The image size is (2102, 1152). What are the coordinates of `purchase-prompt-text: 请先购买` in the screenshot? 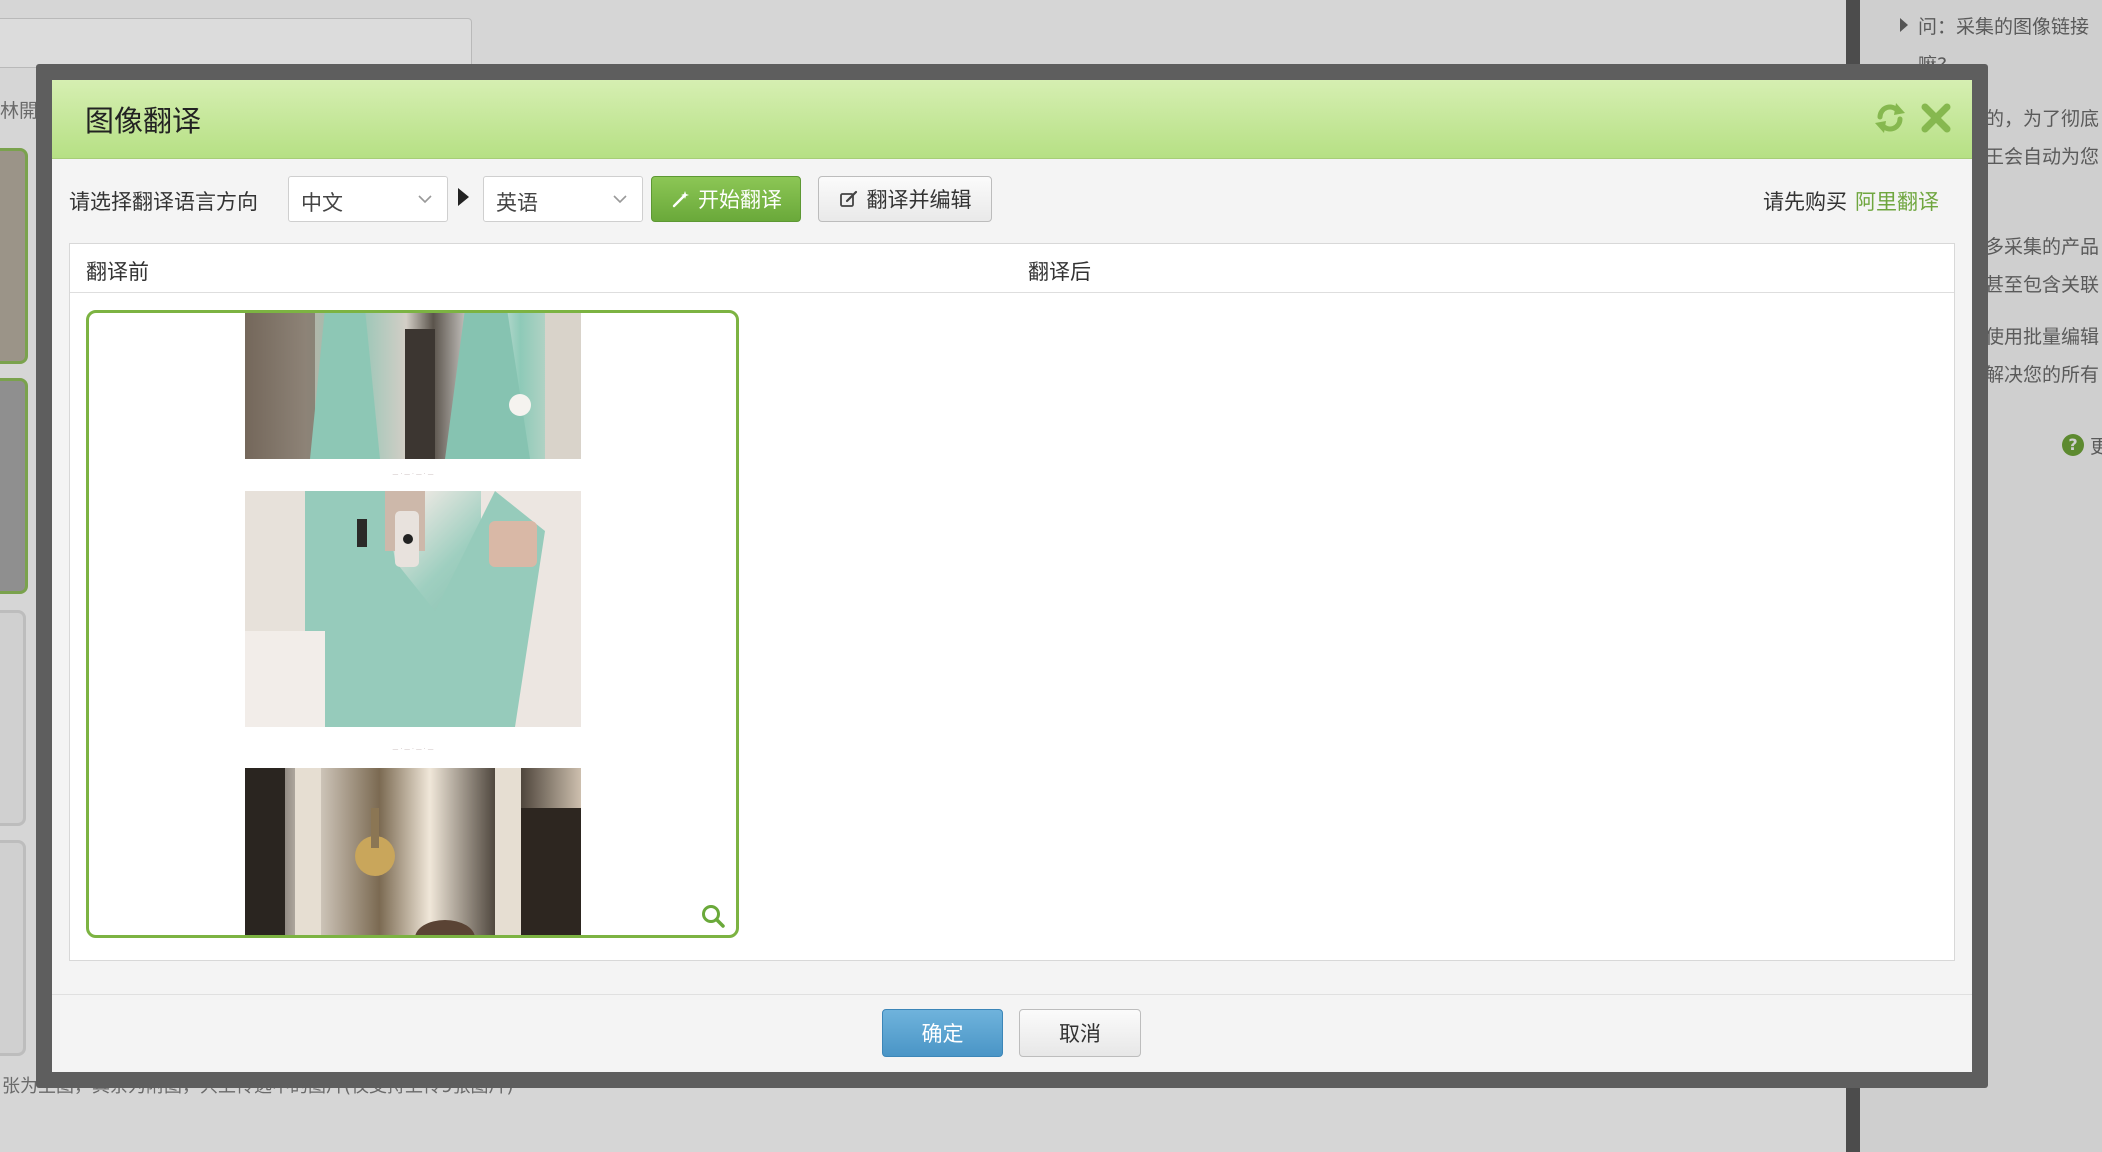 It's located at (1805, 202).